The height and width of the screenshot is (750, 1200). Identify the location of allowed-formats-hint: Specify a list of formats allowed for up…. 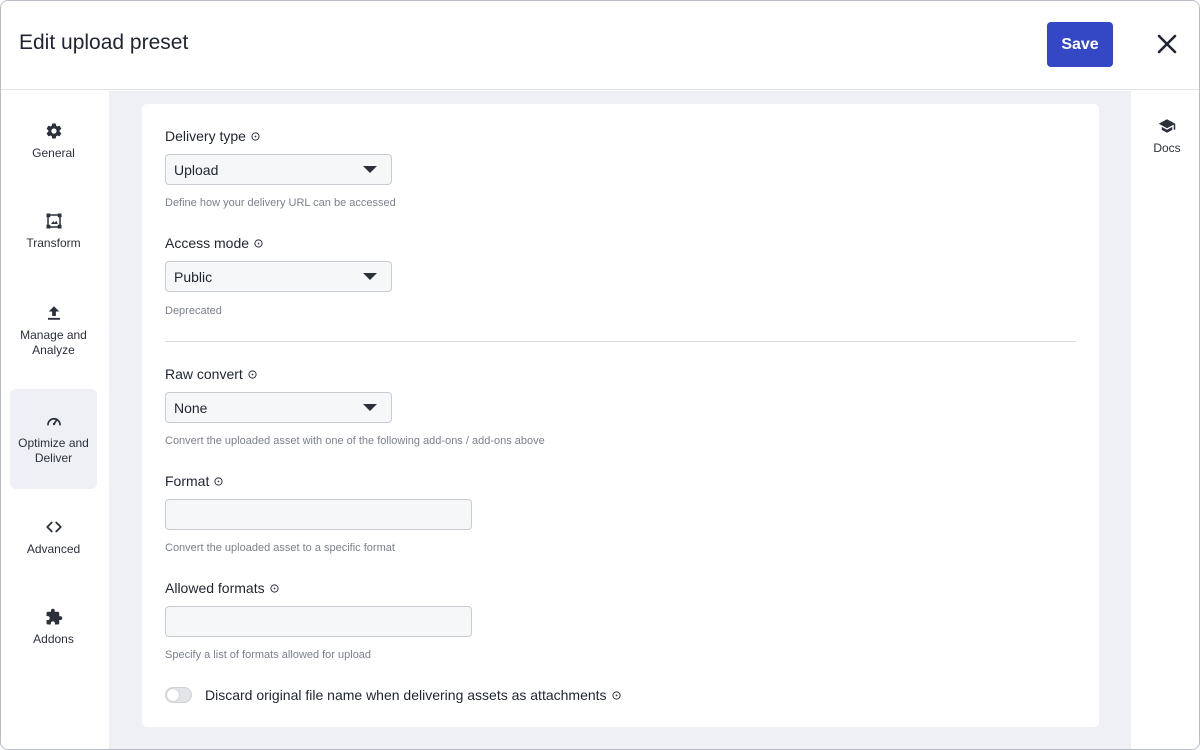
(268, 655).